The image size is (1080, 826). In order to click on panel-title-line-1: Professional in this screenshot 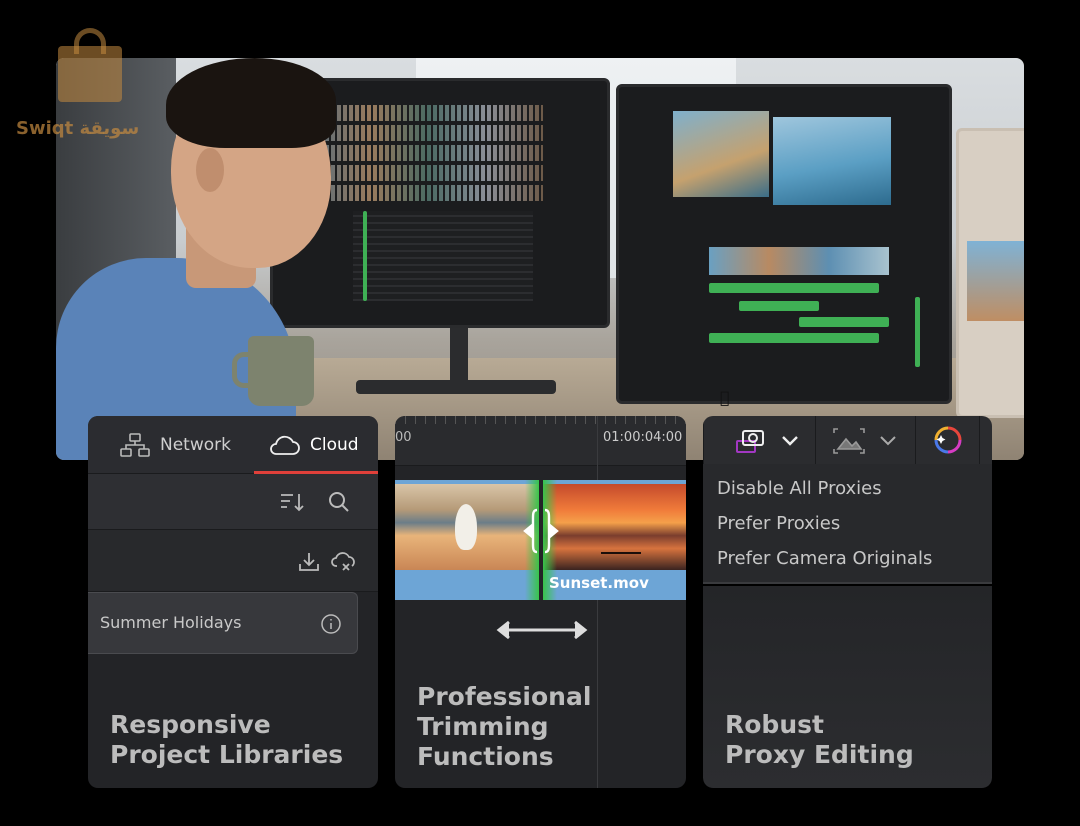, I will do `click(504, 696)`.